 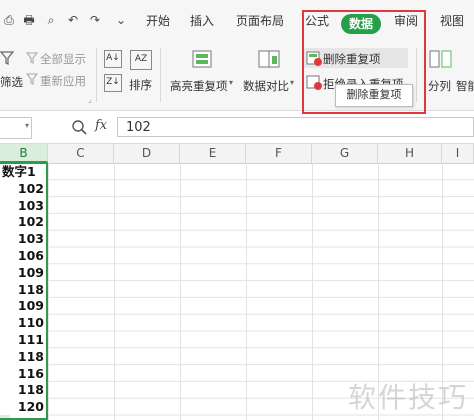 What do you see at coordinates (279, 153) in the screenshot?
I see `column-header-f: F` at bounding box center [279, 153].